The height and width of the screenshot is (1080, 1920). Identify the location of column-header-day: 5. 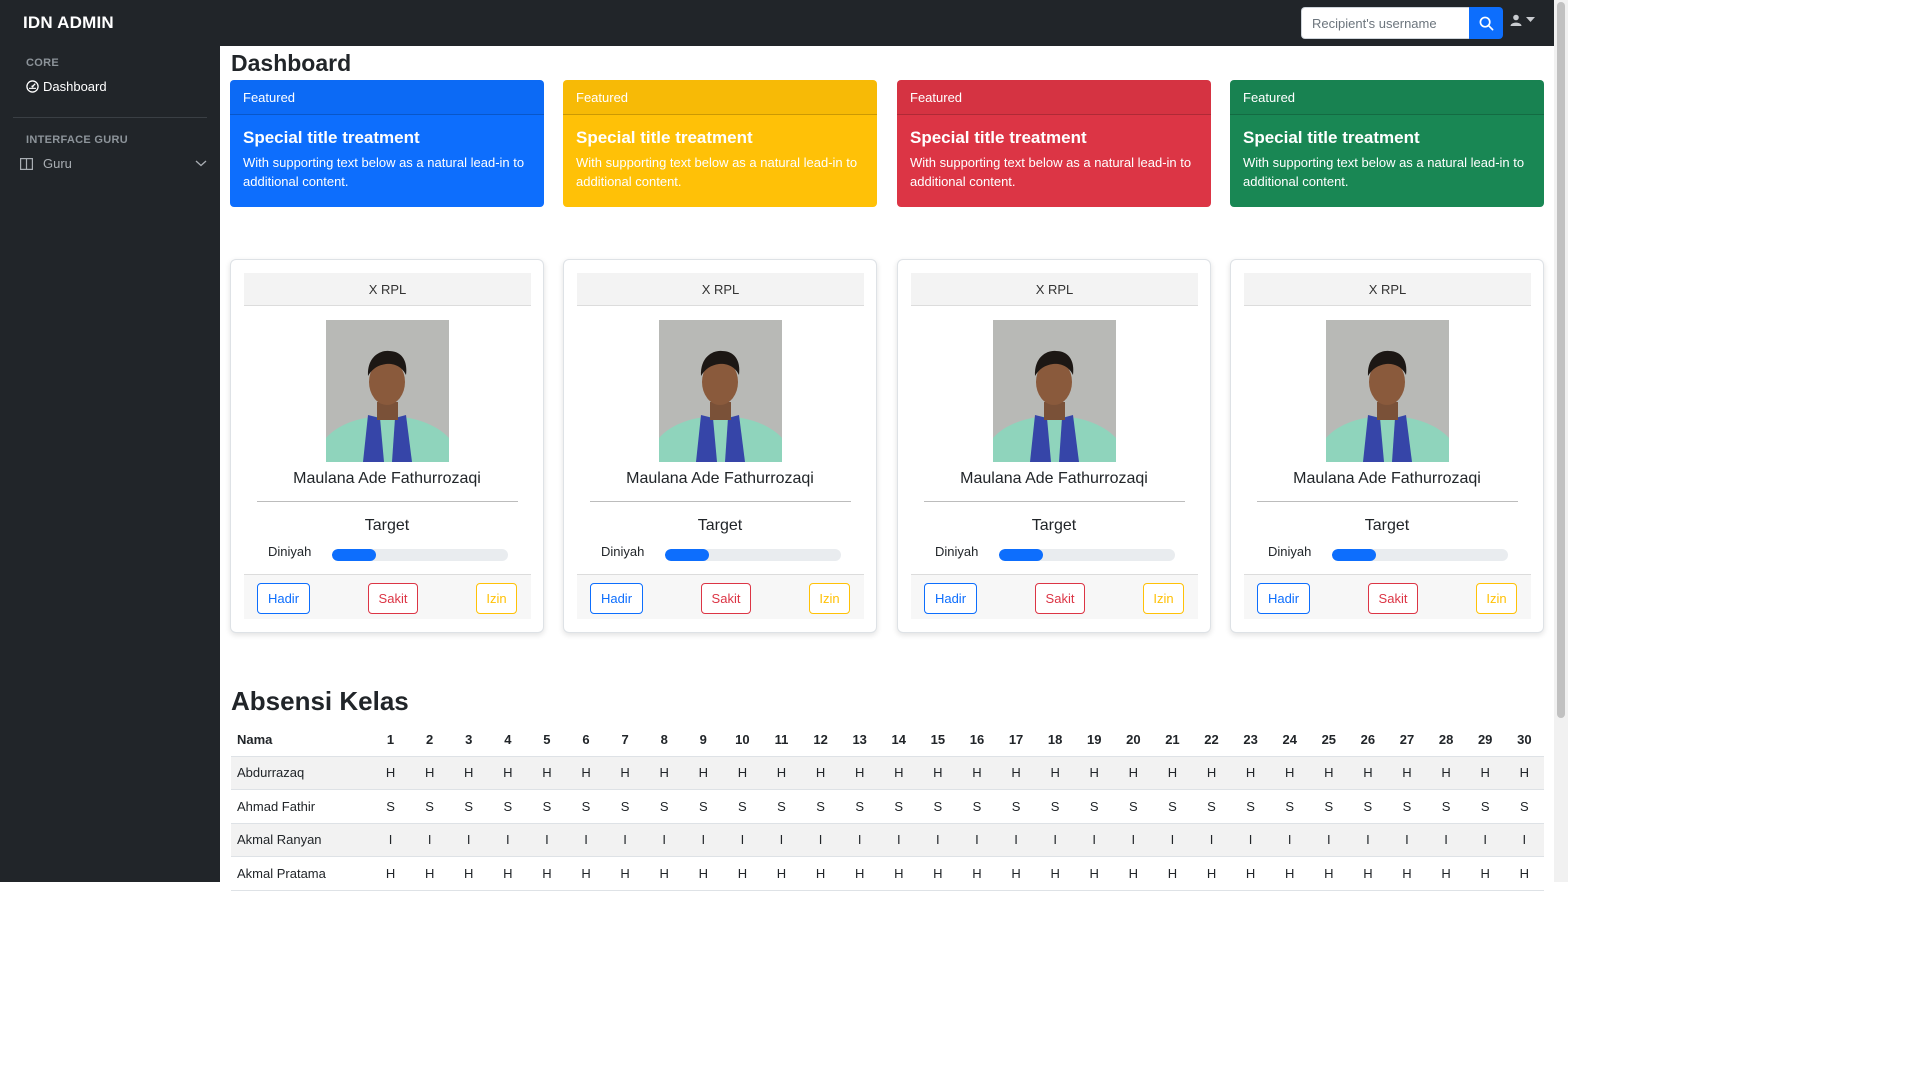
(547, 740).